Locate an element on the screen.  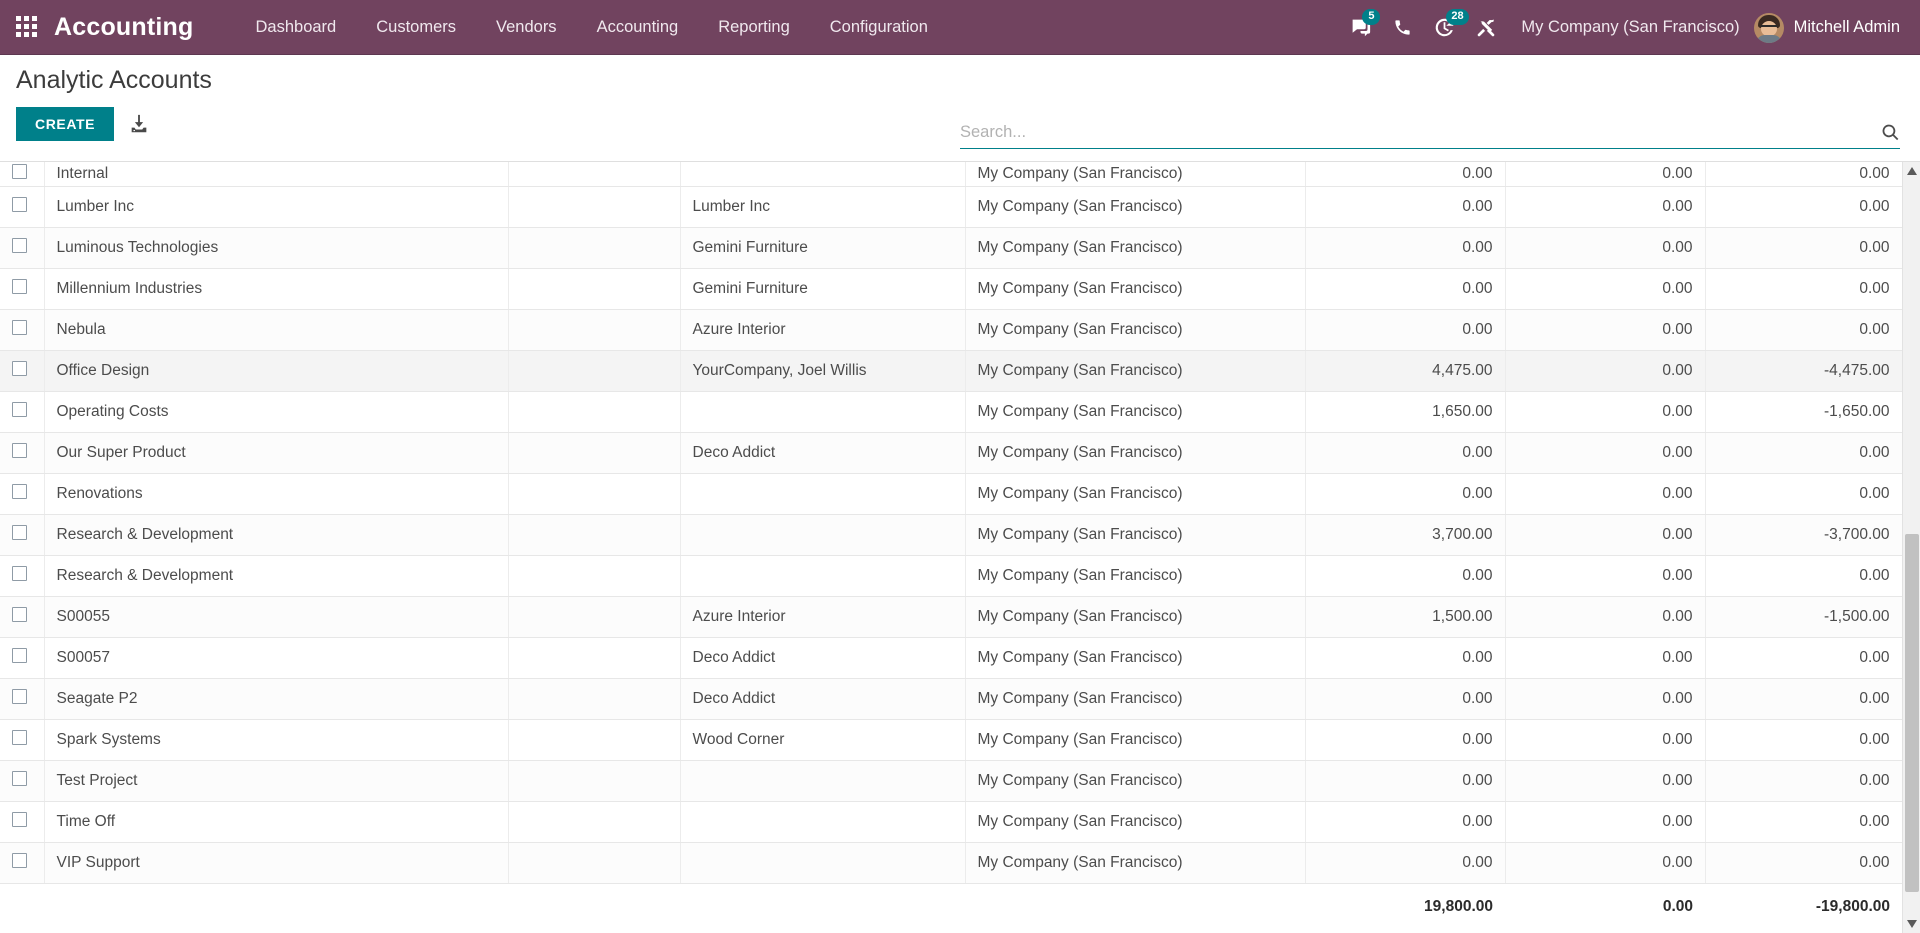
cell-name: Time Off is located at coordinates (276, 822).